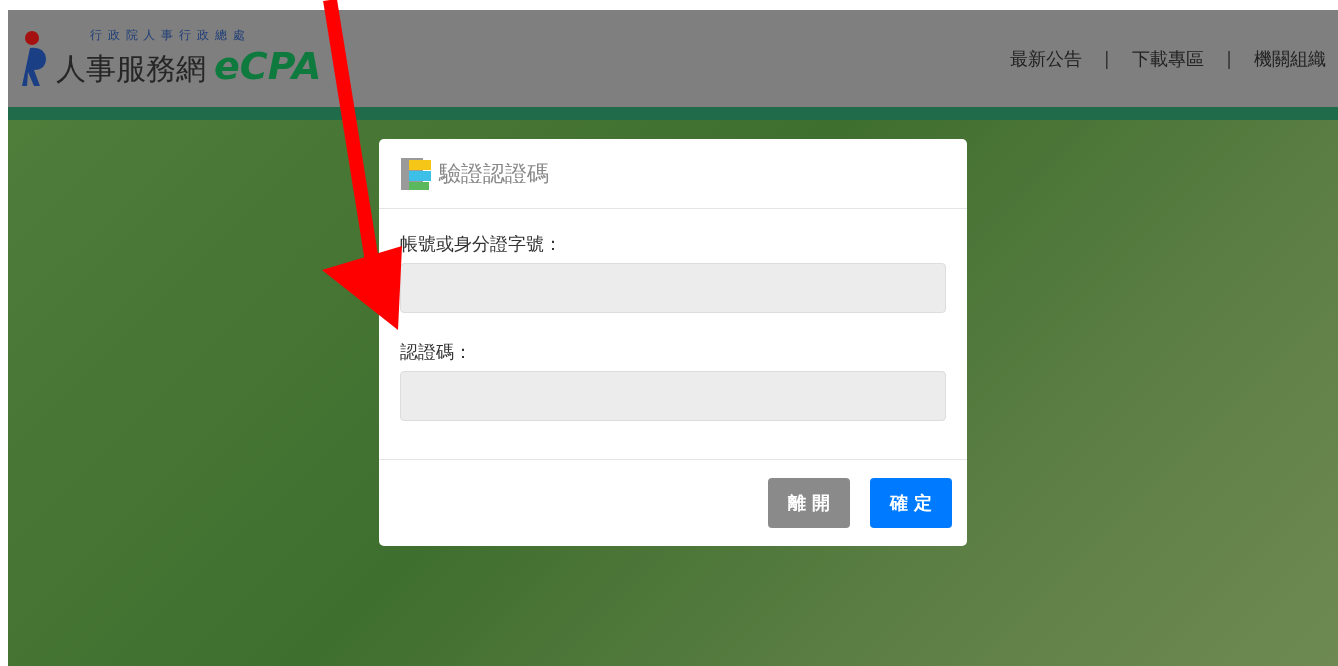  I want to click on confirm-button: 確 定, so click(911, 503).